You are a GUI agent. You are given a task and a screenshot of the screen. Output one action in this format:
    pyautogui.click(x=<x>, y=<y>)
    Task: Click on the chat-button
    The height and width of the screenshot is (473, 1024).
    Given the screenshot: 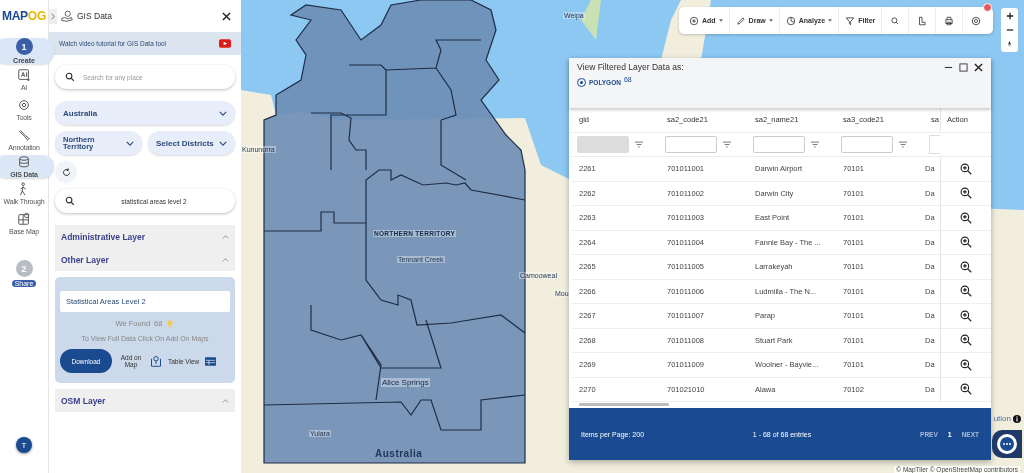 What is the action you would take?
    pyautogui.click(x=1007, y=444)
    